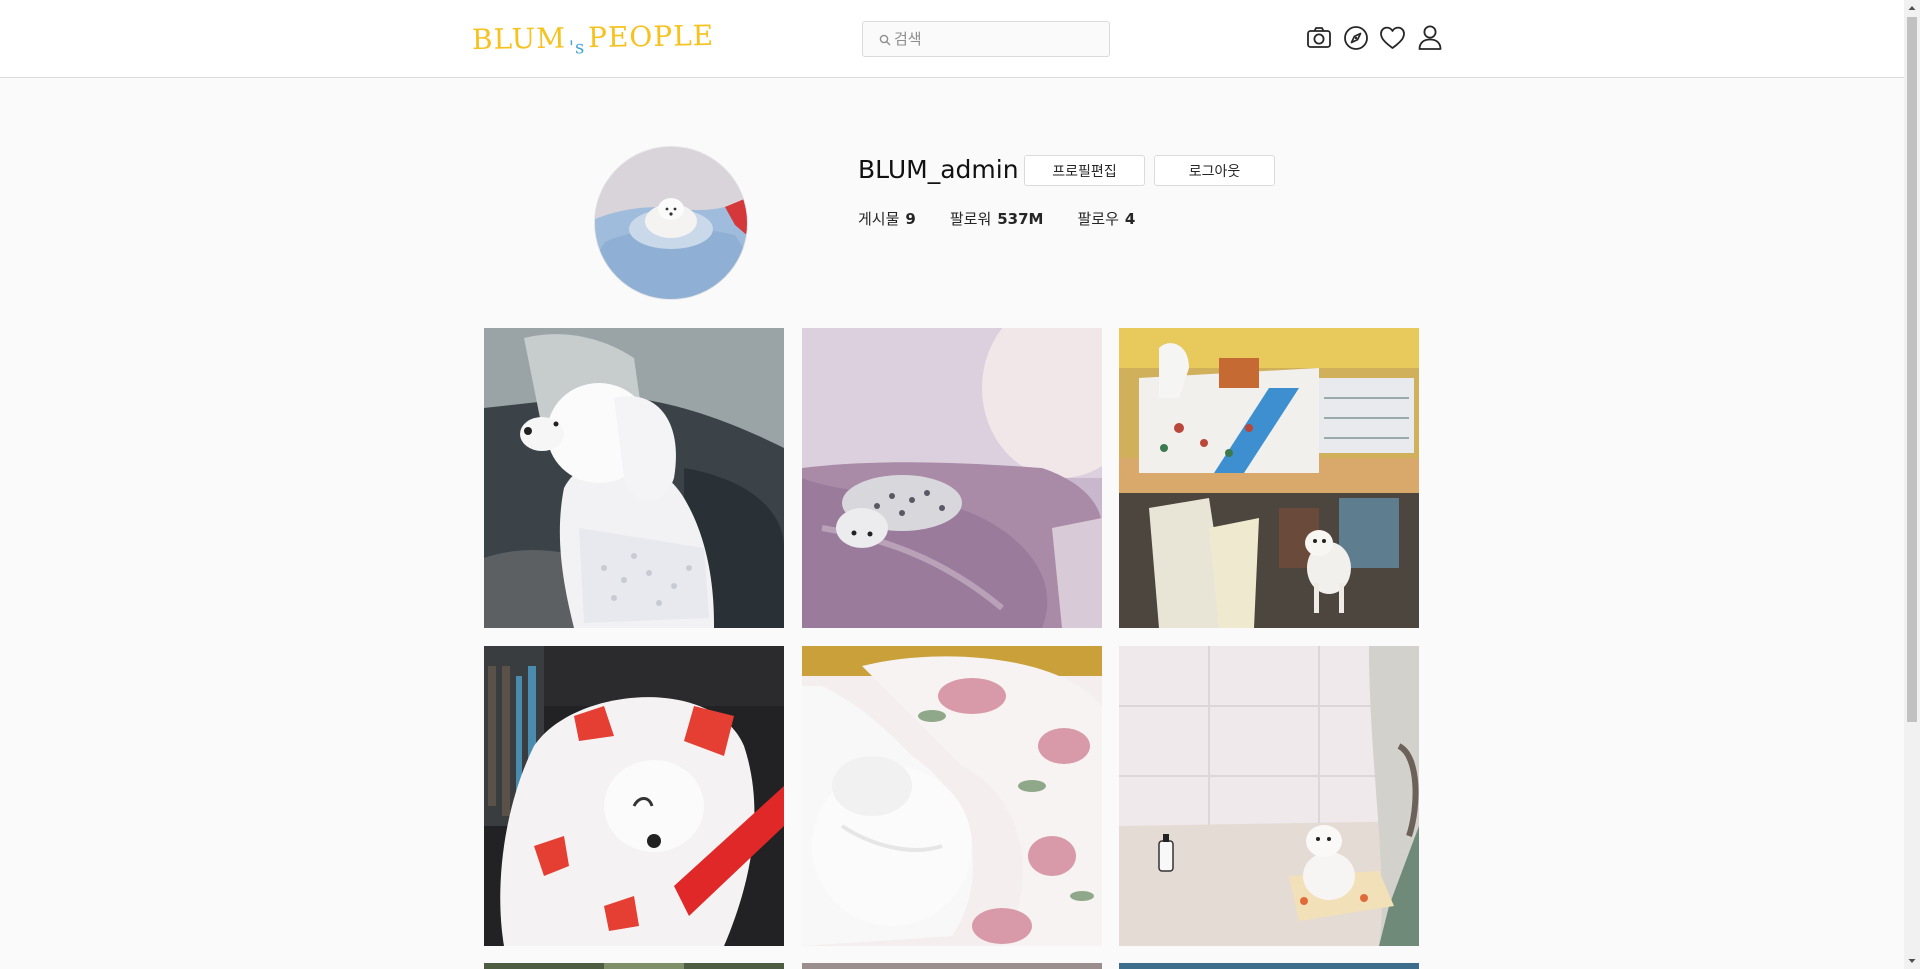 This screenshot has height=969, width=1920. What do you see at coordinates (1130, 219) in the screenshot?
I see `stat-following-count: 4` at bounding box center [1130, 219].